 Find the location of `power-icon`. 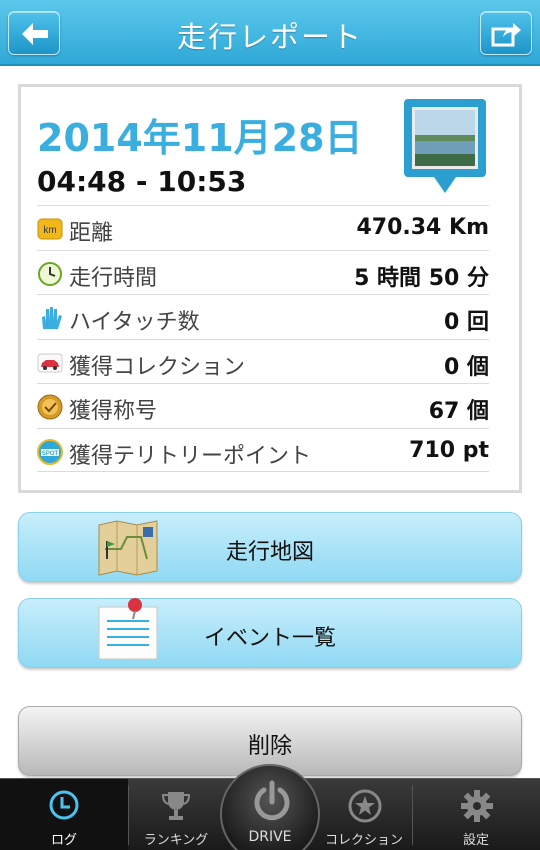

power-icon is located at coordinates (272, 800).